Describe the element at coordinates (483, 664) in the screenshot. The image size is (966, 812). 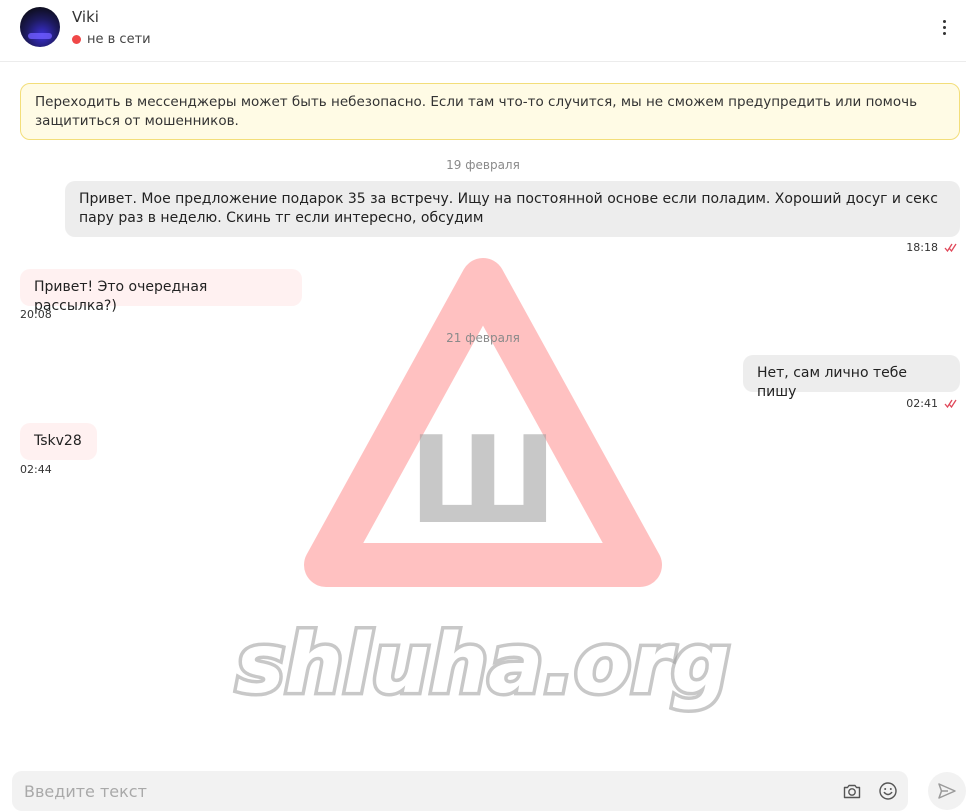
I see `watermark-site: shluha.org` at that location.